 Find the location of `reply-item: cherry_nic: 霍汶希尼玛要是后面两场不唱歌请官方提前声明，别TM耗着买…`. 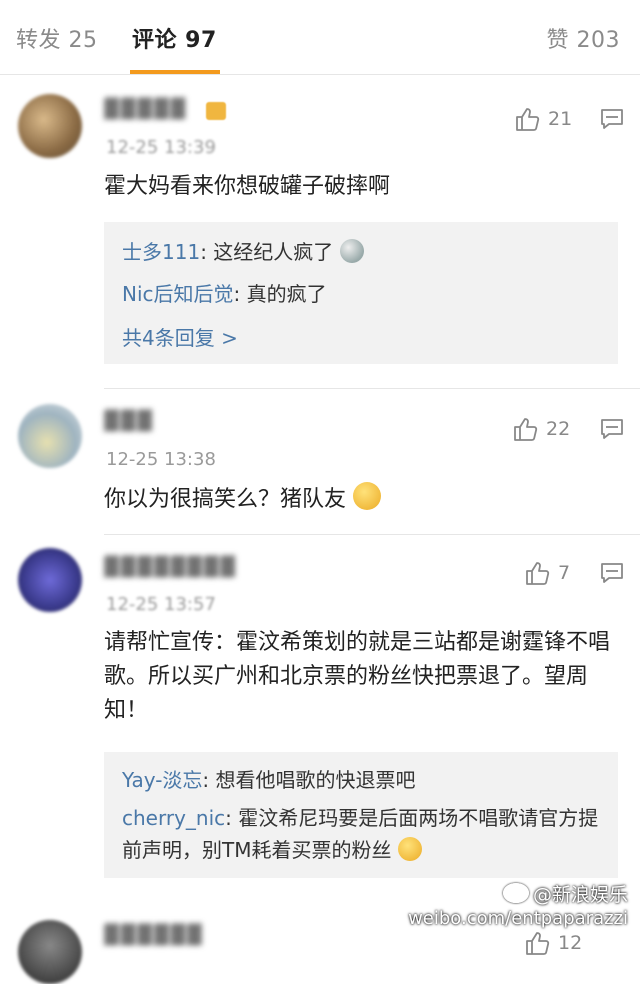

reply-item: cherry_nic: 霍汶希尼玛要是后面两场不唱歌请官方提前声明，别TM耗着买… is located at coordinates (362, 834).